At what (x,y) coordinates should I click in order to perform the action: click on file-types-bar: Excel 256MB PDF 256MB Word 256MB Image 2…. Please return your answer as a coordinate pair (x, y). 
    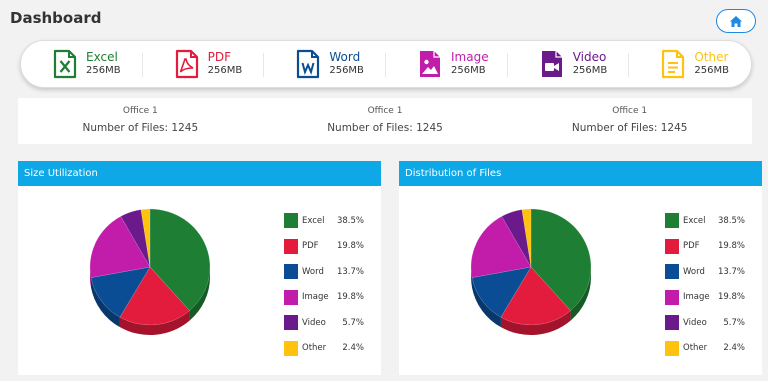
    Looking at the image, I should click on (386, 64).